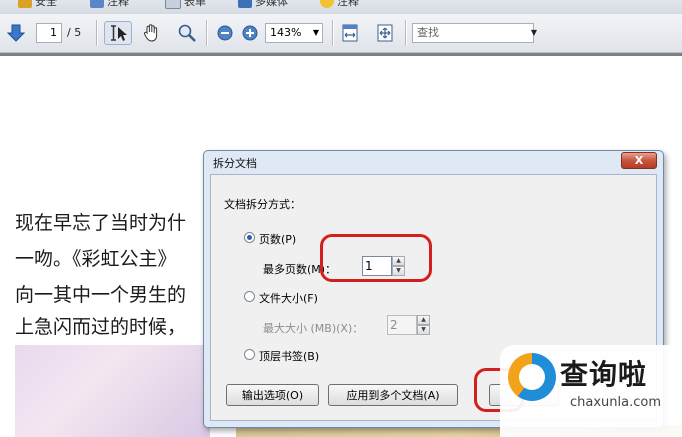 This screenshot has height=437, width=682. I want to click on watermark-url: chaxunla.com, so click(615, 402).